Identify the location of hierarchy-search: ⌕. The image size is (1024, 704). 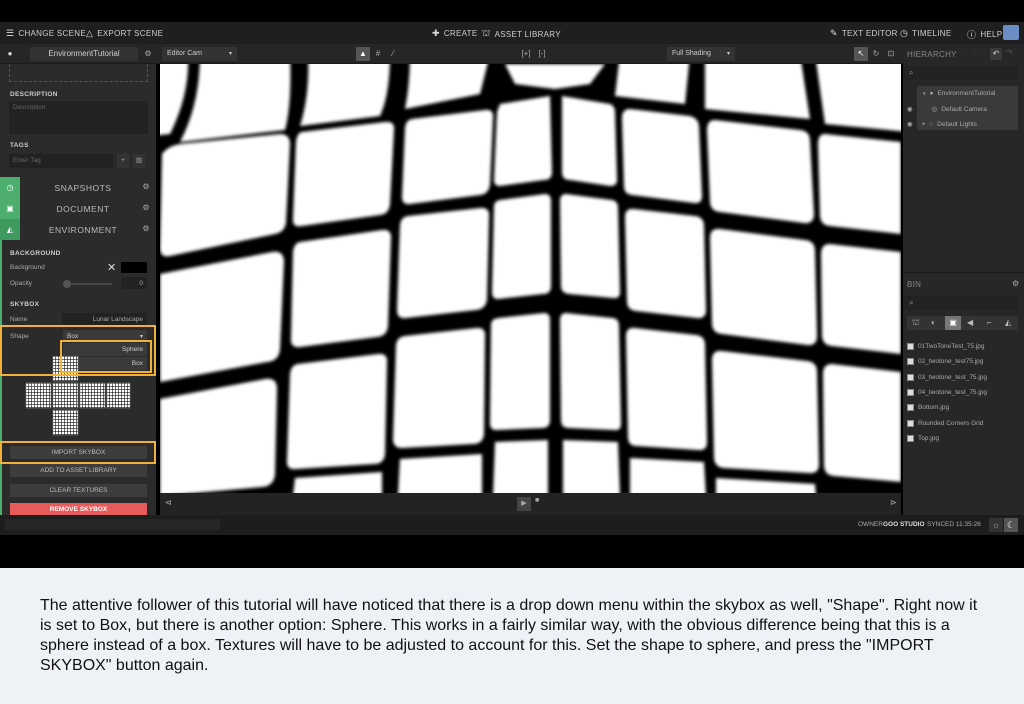
(960, 73).